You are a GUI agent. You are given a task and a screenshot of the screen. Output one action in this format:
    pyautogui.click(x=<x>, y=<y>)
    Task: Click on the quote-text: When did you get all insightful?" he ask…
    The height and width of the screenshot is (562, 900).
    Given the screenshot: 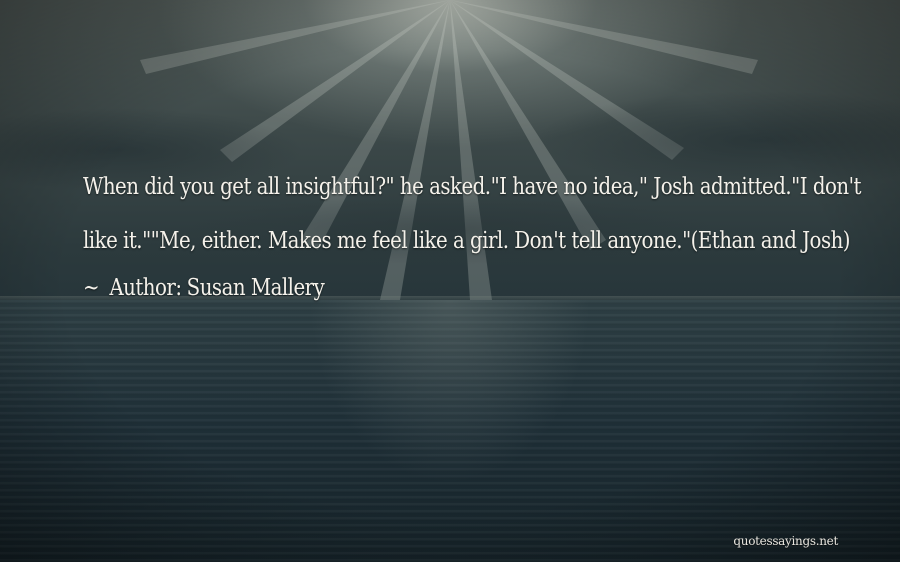 What is the action you would take?
    pyautogui.click(x=472, y=214)
    